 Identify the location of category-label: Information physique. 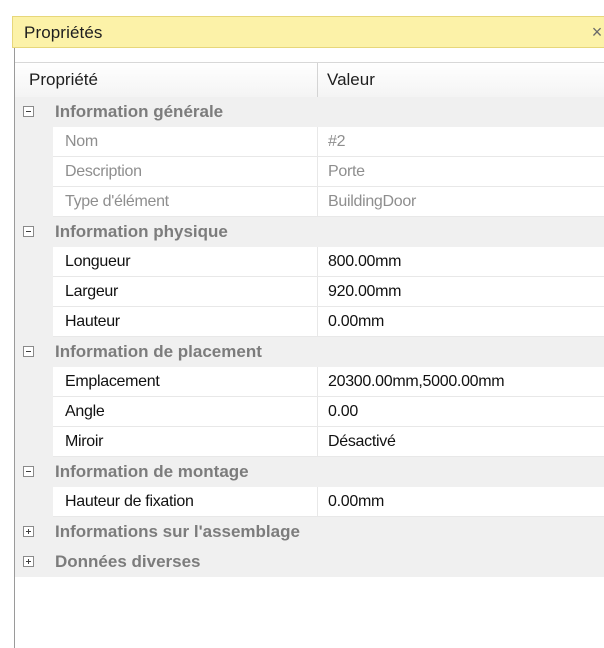
(141, 231).